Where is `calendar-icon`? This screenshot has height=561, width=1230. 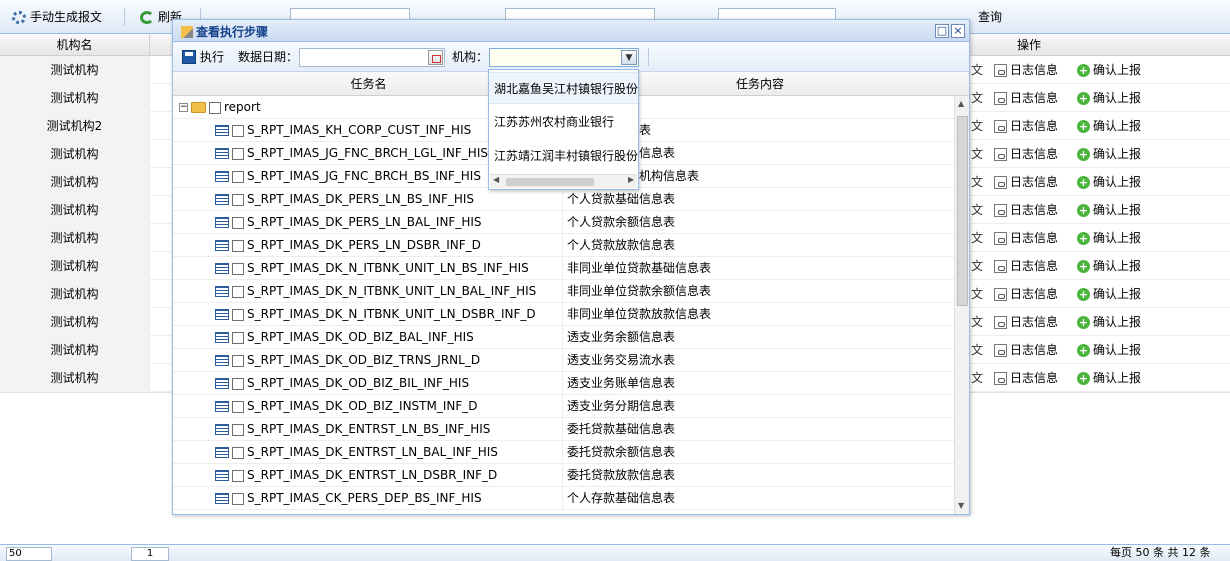
calendar-icon is located at coordinates (435, 57).